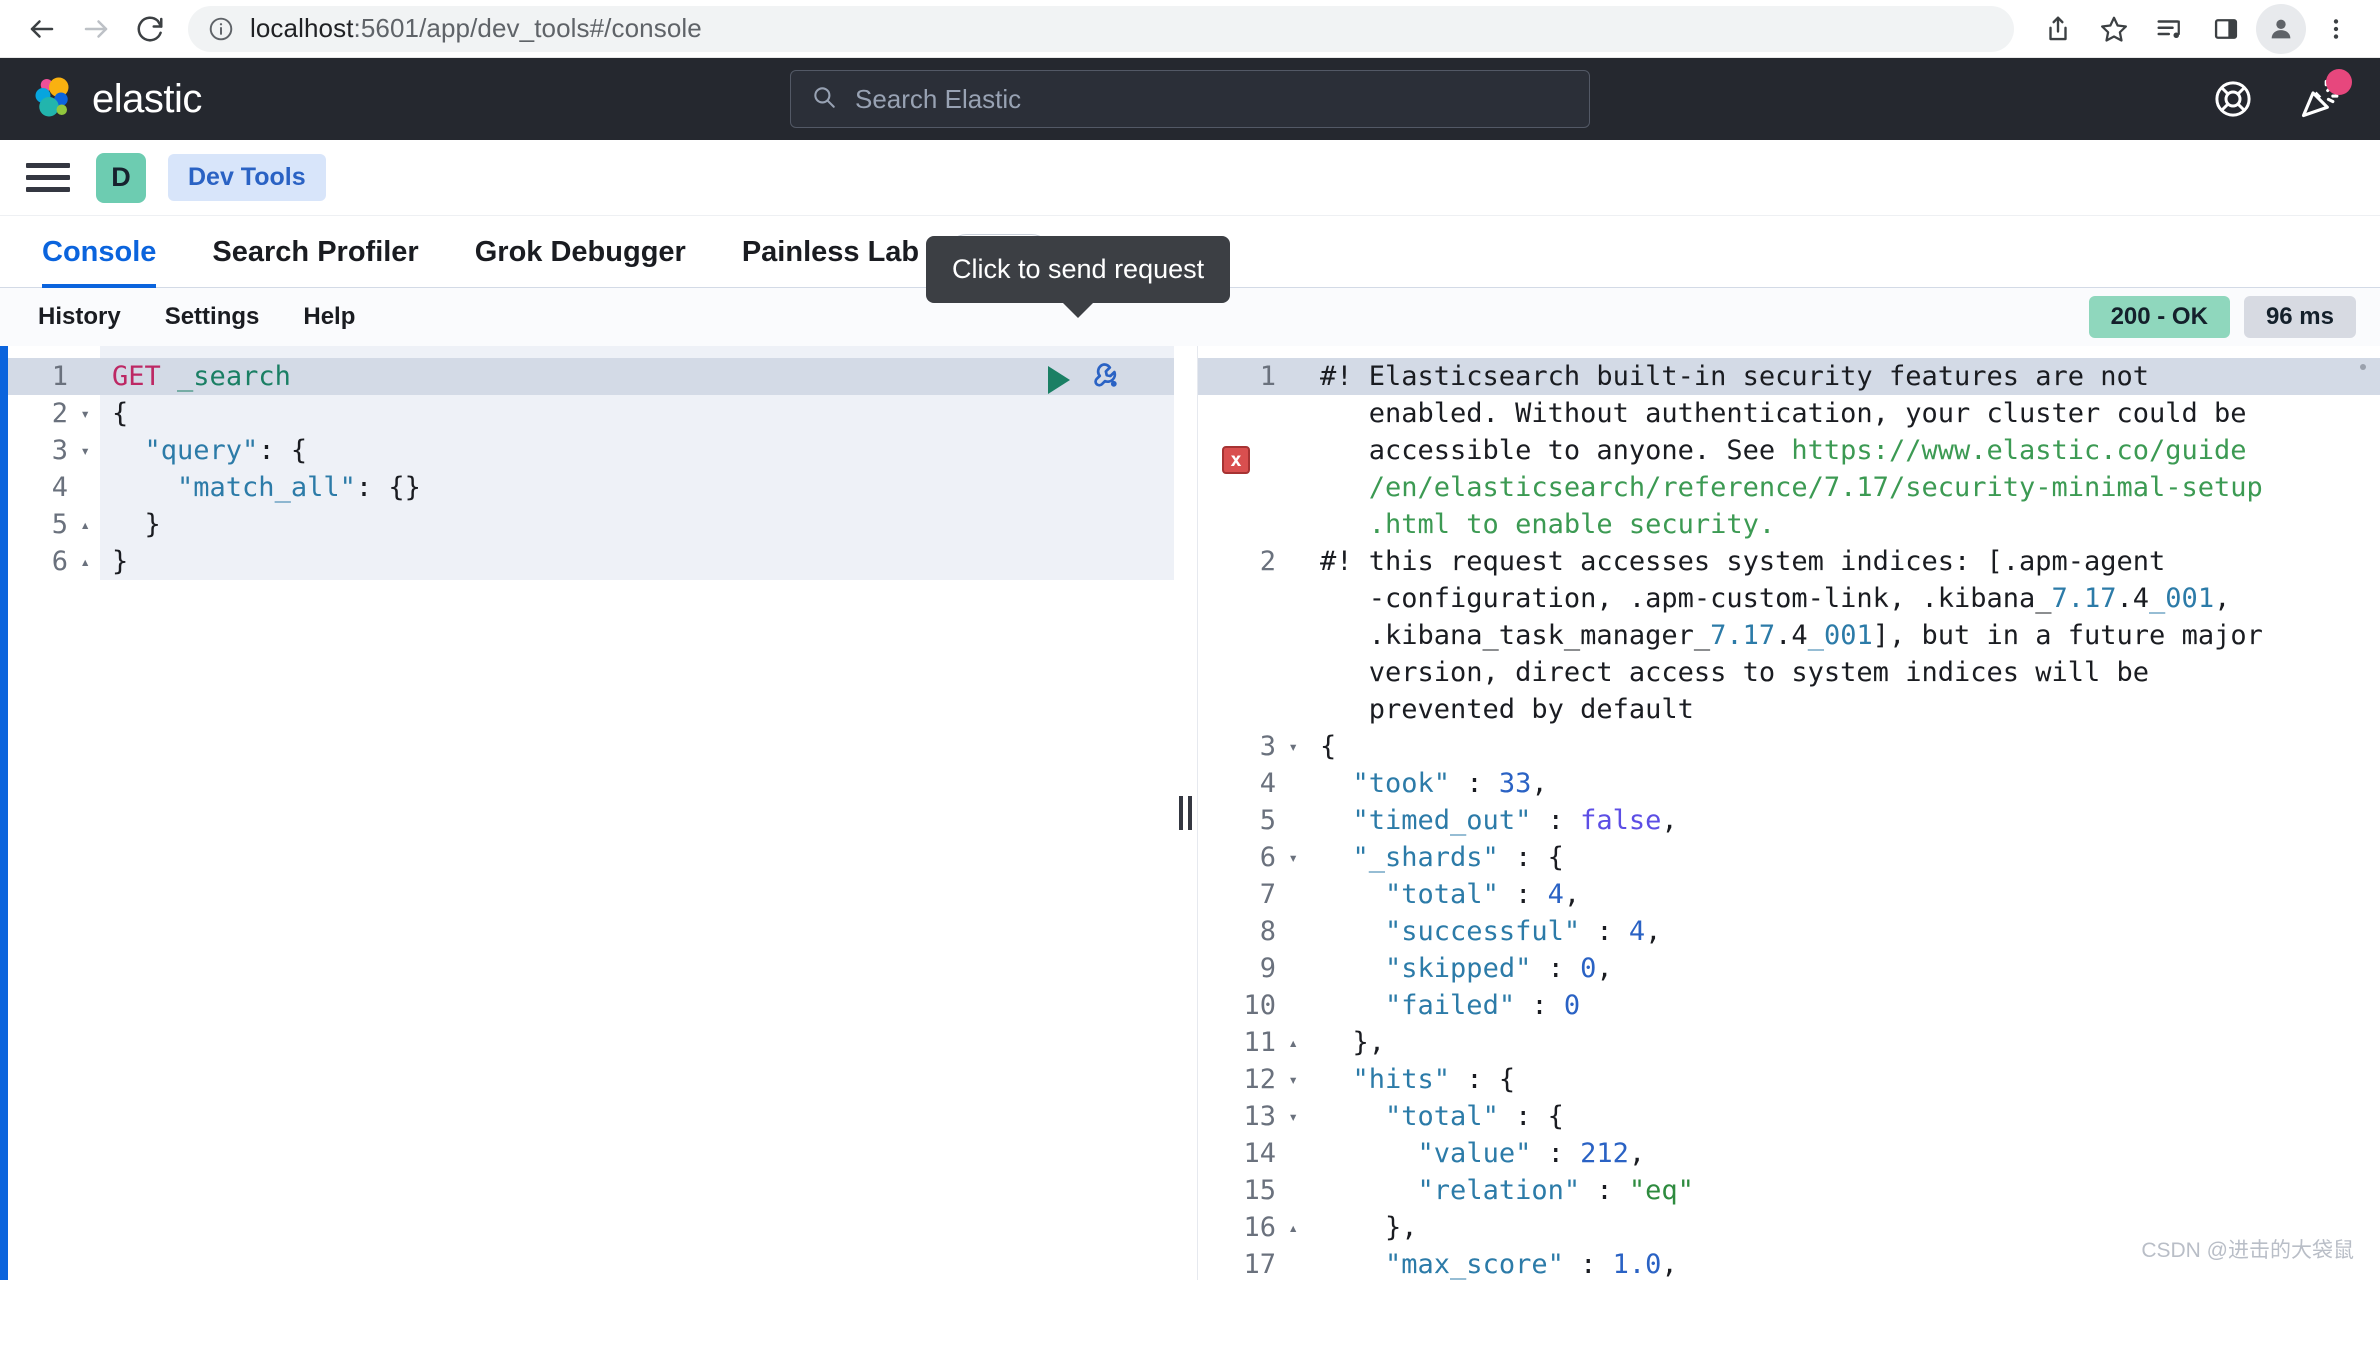 This screenshot has width=2380, height=1370. Describe the element at coordinates (1101, 28) in the screenshot. I see `address-bar: localhost:5601/app/dev_tools#/console` at that location.